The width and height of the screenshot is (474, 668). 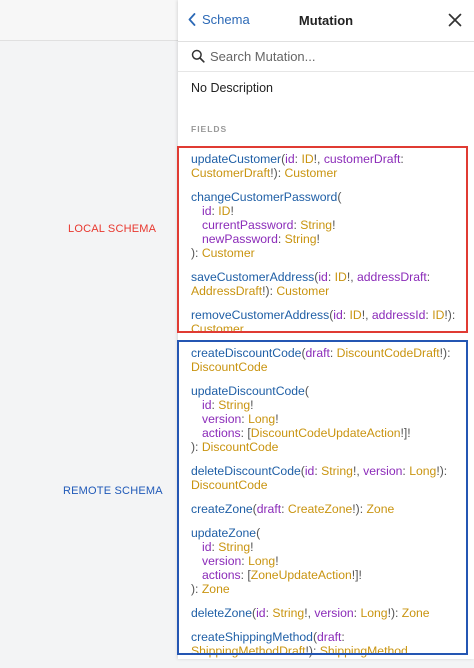 What do you see at coordinates (248, 391) in the screenshot?
I see `field-name: updateDiscountCode` at bounding box center [248, 391].